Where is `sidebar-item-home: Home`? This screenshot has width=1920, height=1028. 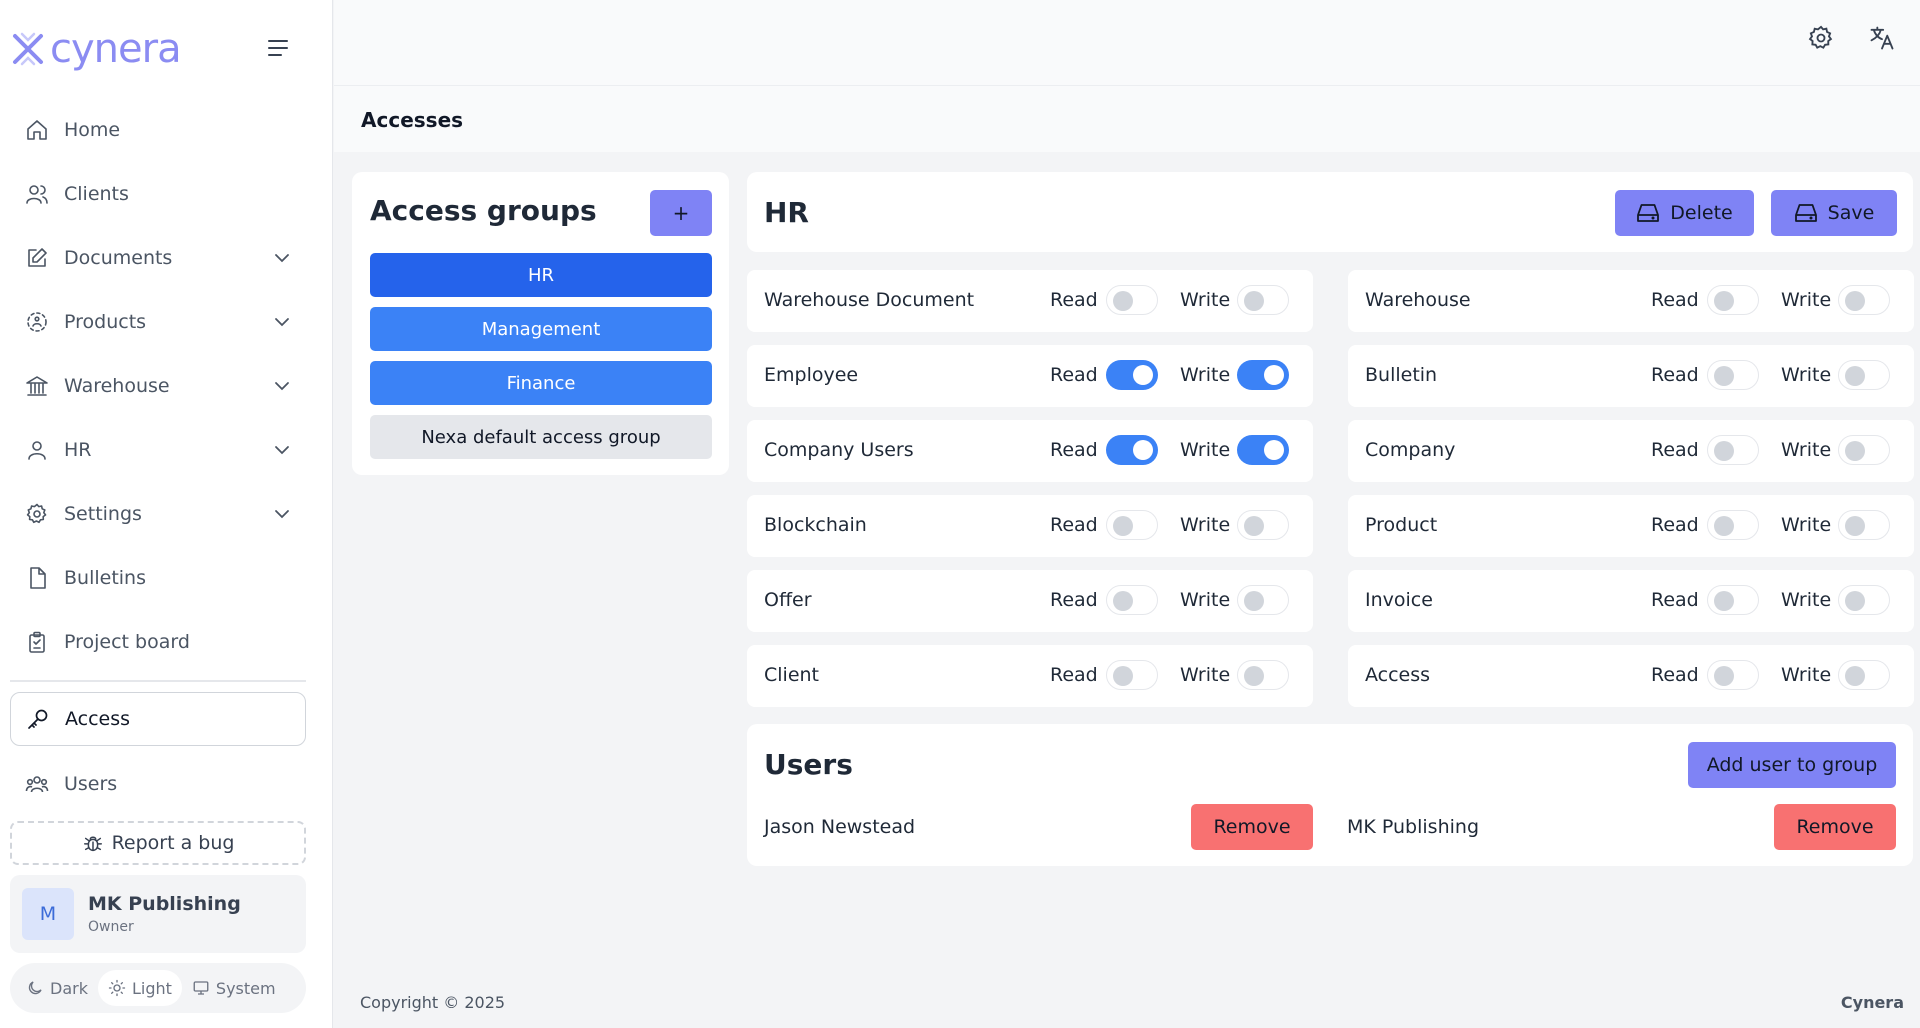
sidebar-item-home: Home is located at coordinates (158, 130).